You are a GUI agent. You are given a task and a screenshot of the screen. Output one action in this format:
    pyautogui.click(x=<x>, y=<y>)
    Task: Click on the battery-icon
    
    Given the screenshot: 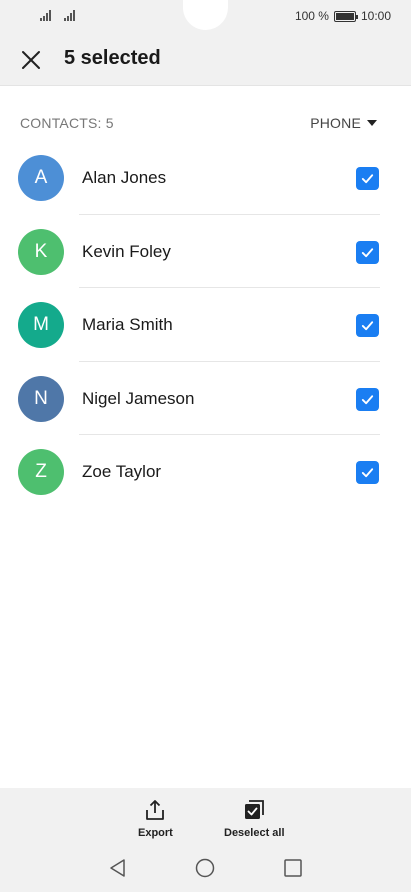 What is the action you would take?
    pyautogui.click(x=345, y=16)
    